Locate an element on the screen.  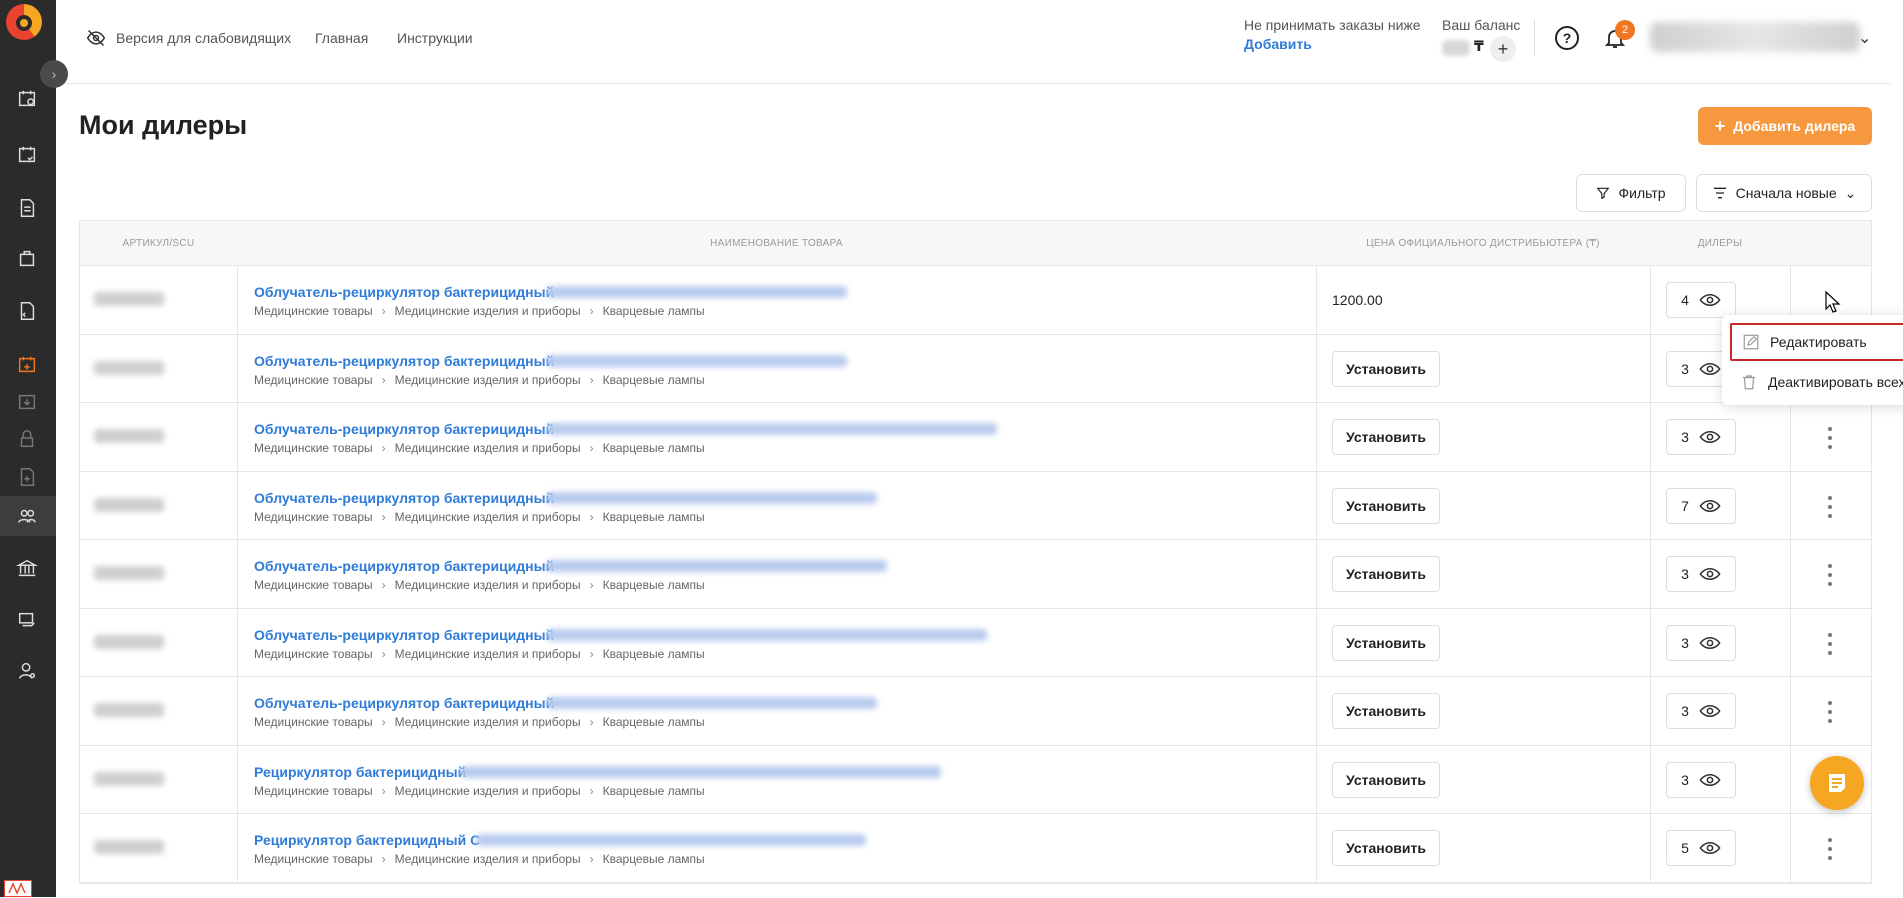
sidebar-bag-icon is located at coordinates (27, 258).